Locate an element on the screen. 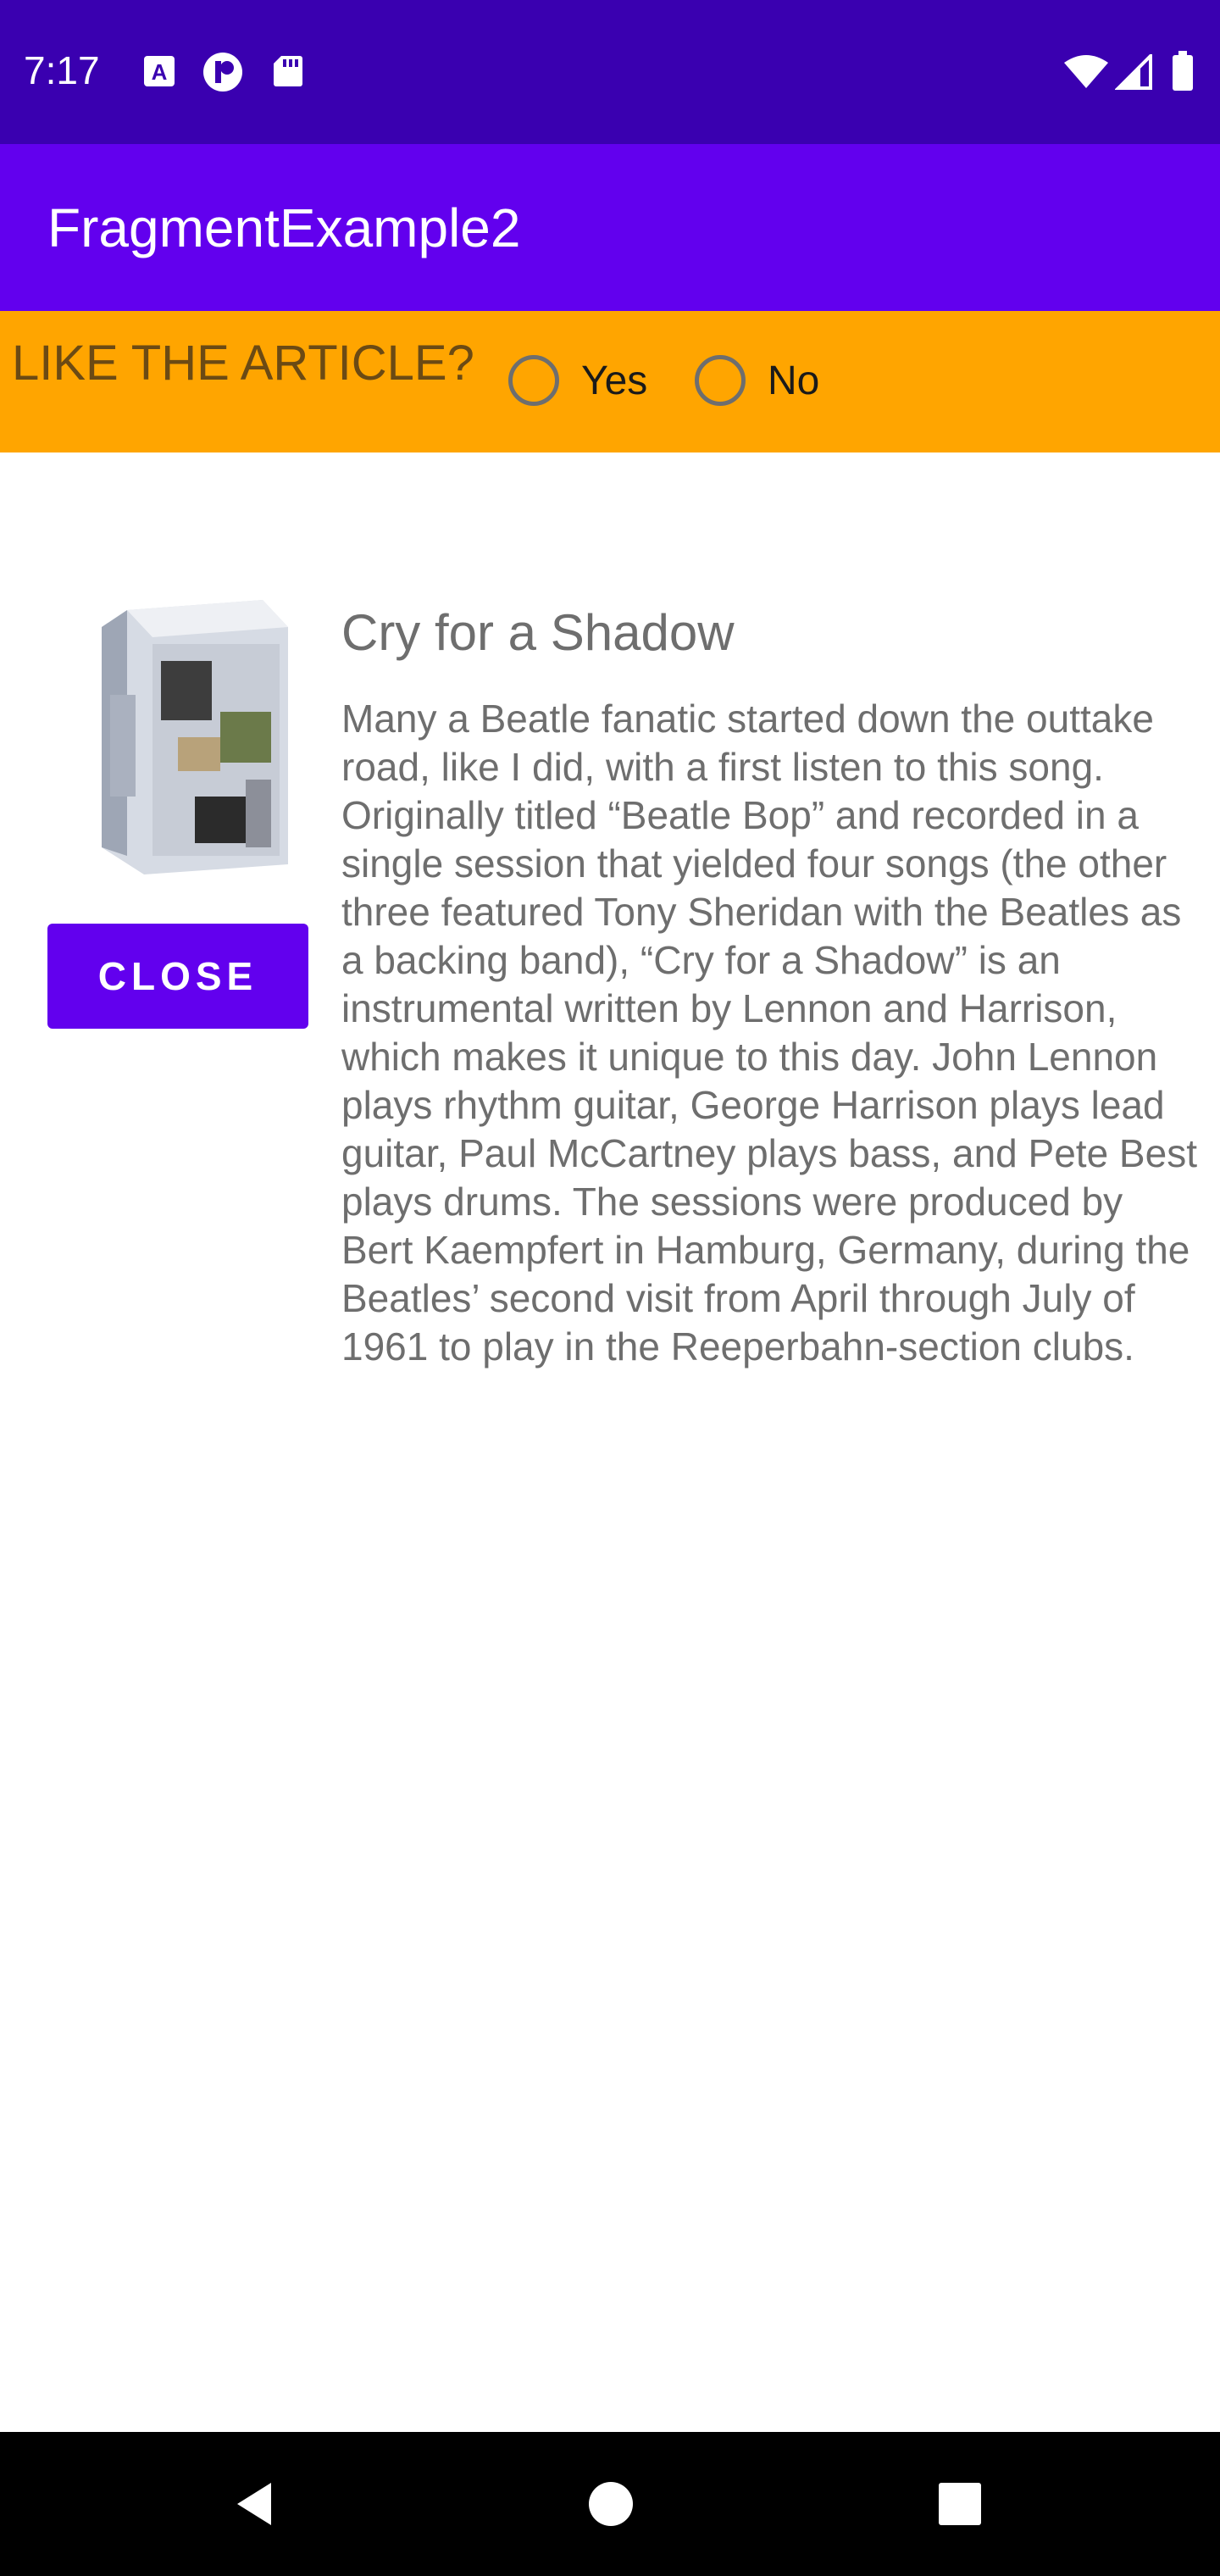 The width and height of the screenshot is (1220, 2576). radio-no-circle-icon is located at coordinates (720, 380).